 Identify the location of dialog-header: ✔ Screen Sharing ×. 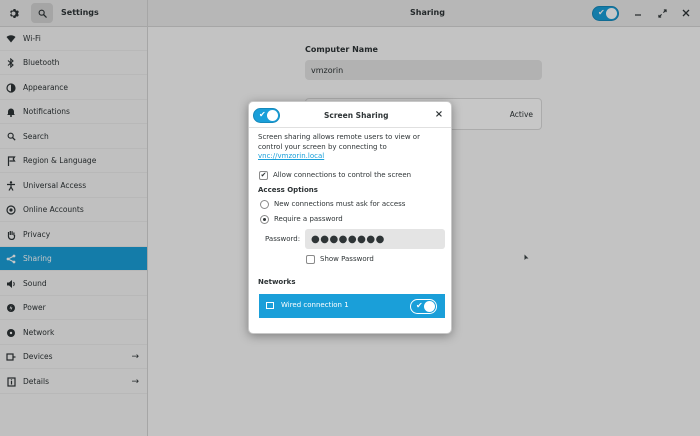
(350, 115).